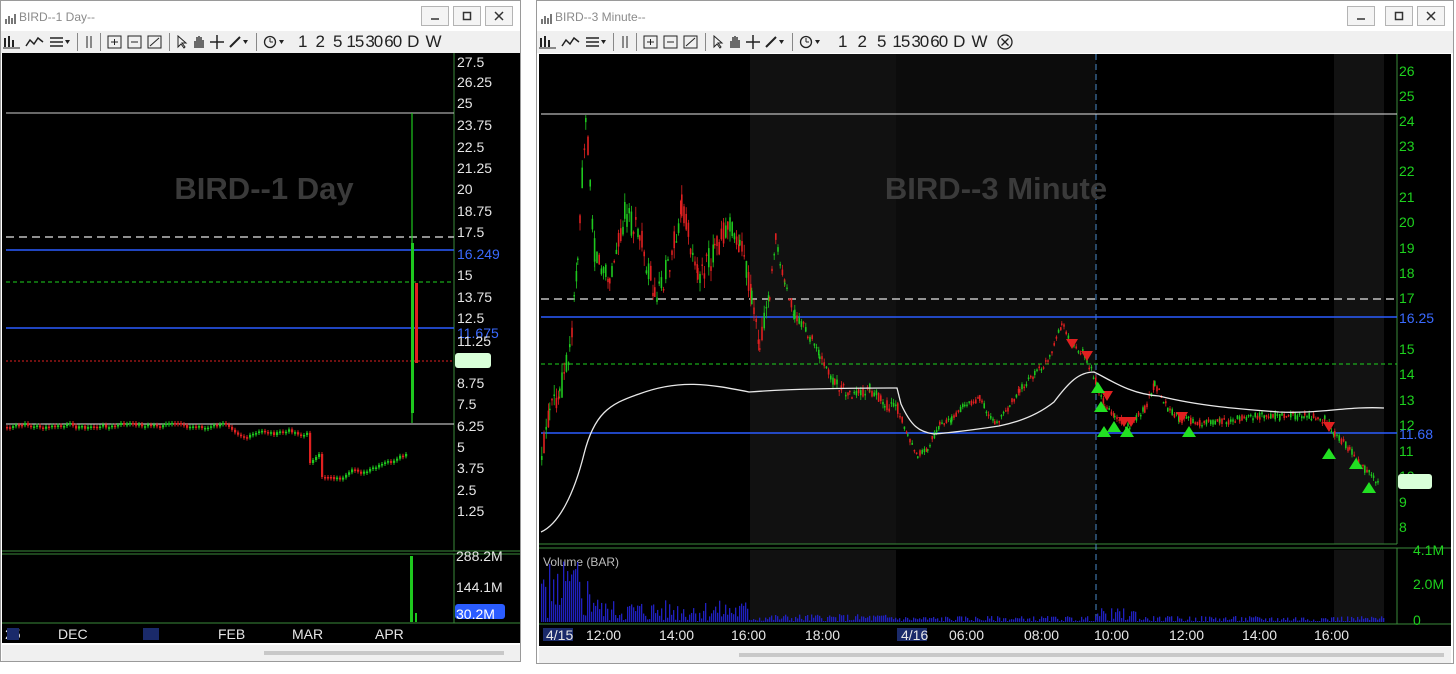  I want to click on left-scrollbar, so click(261, 653).